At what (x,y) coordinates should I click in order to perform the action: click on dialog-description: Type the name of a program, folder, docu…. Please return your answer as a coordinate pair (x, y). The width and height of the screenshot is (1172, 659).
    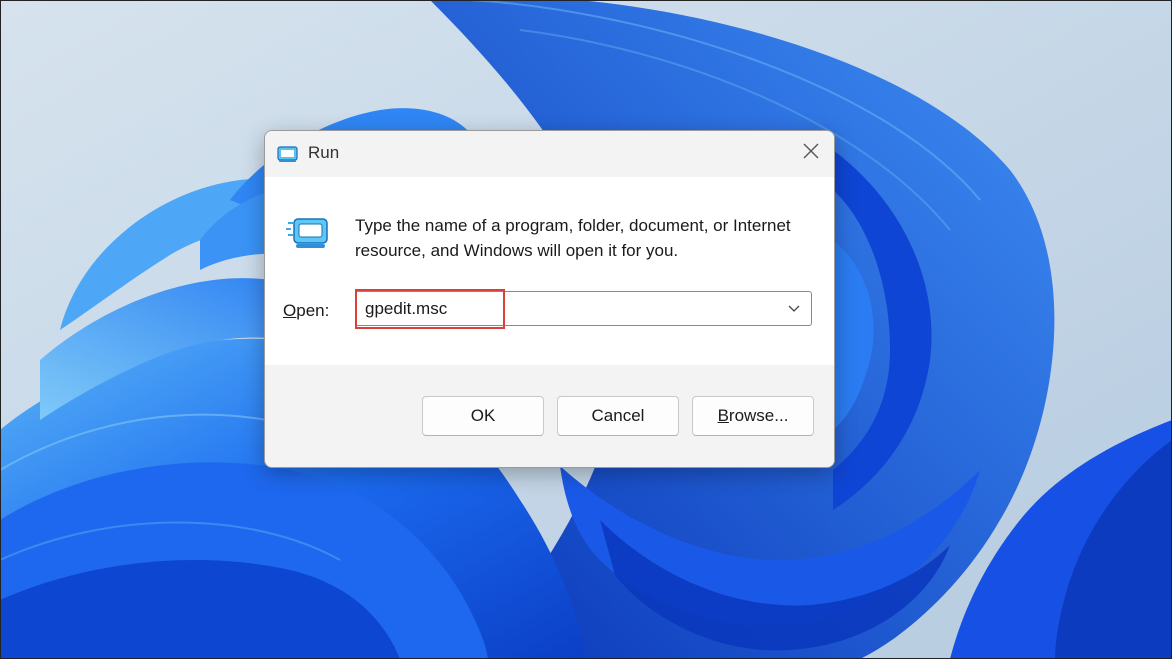
    Looking at the image, I should click on (573, 238).